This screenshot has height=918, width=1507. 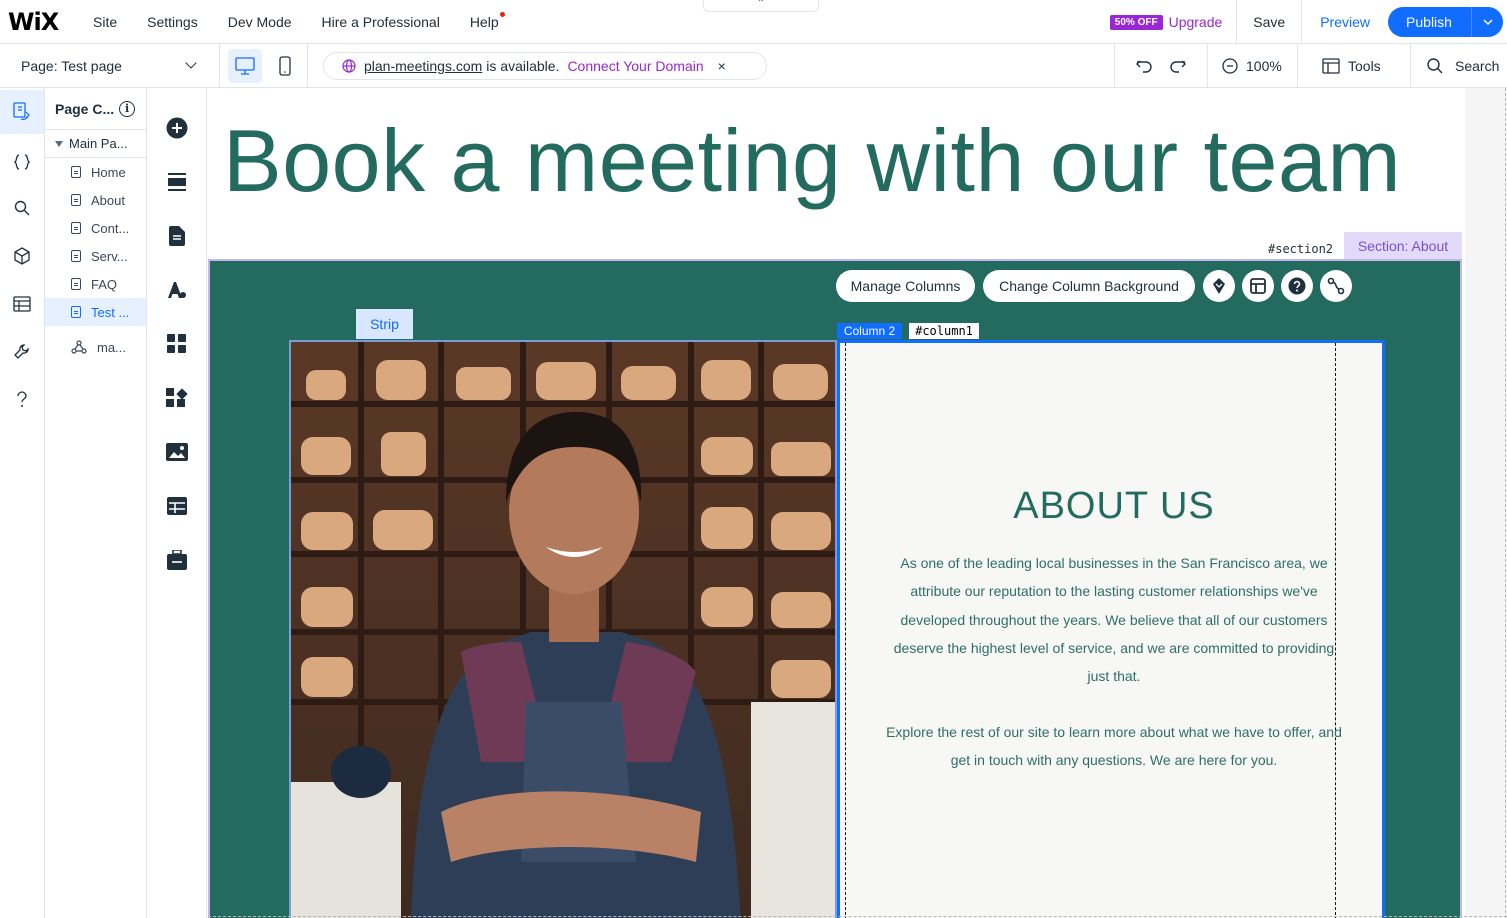 I want to click on connect-icon, so click(x=1336, y=286).